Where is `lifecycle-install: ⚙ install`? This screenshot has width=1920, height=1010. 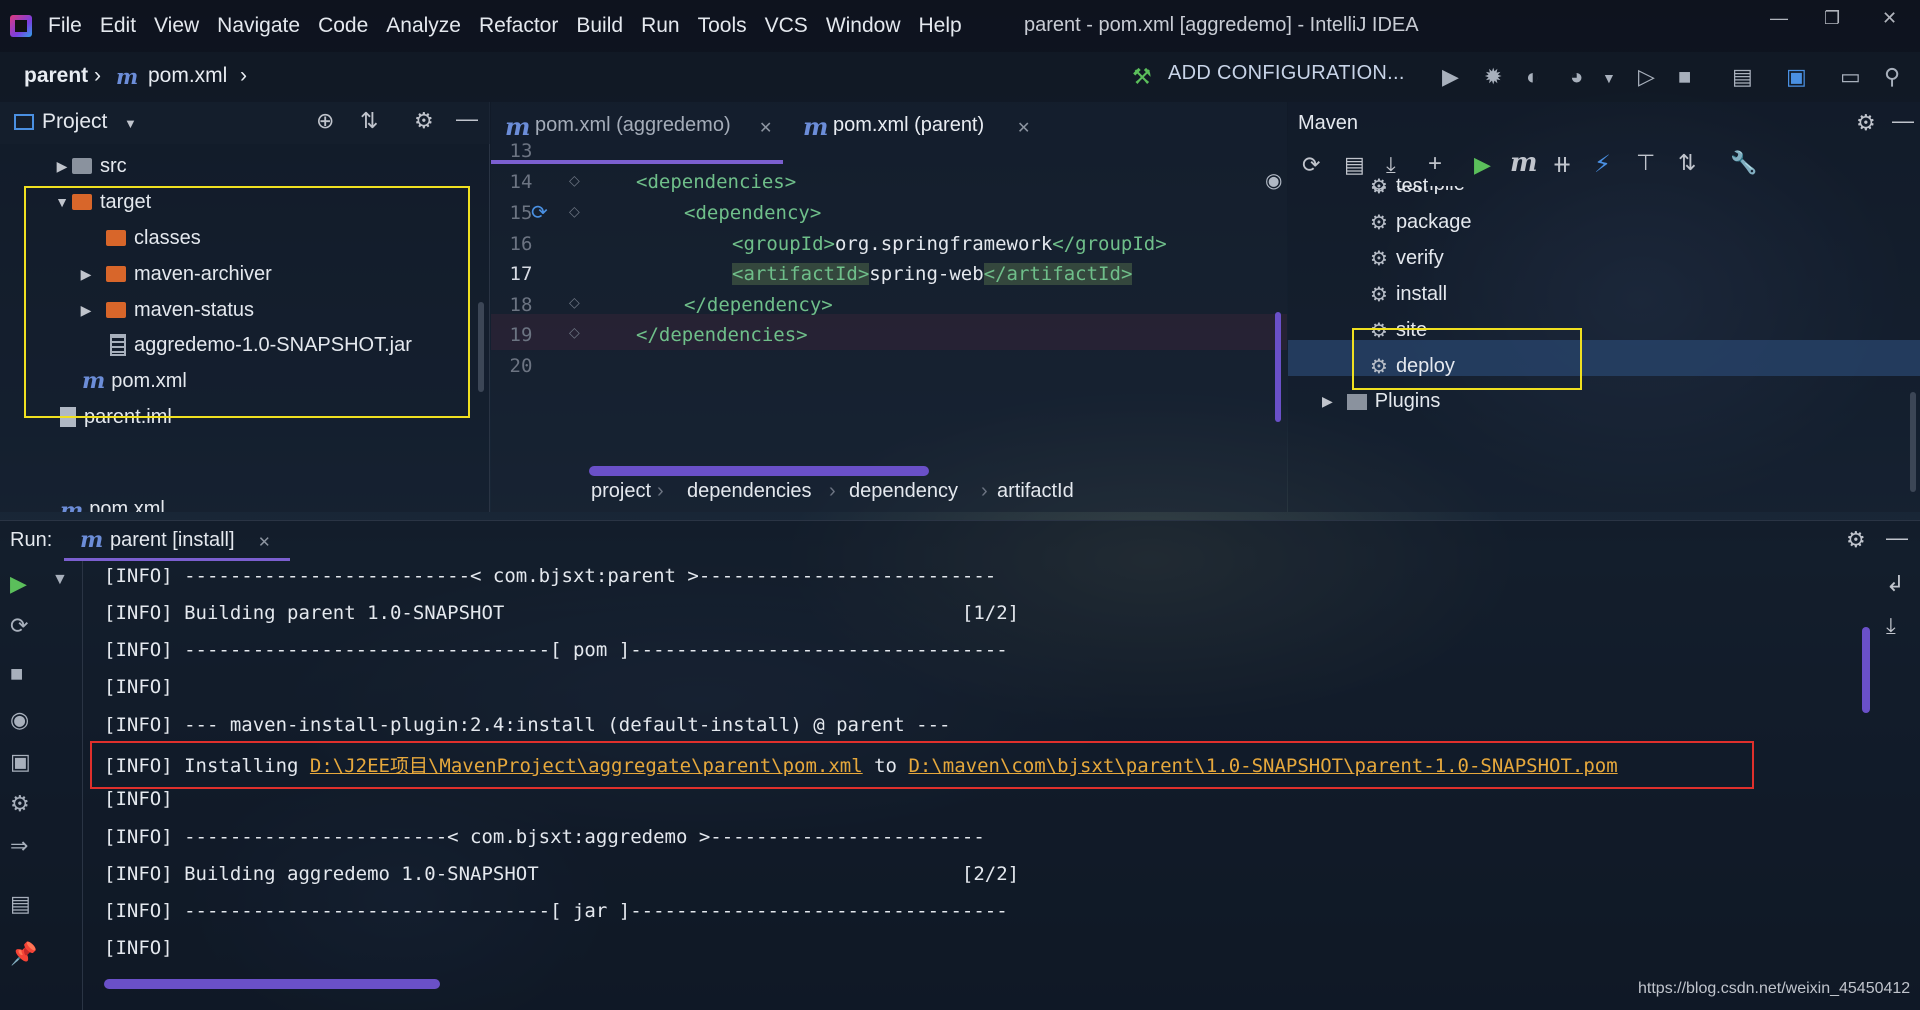 lifecycle-install: ⚙ install is located at coordinates (1408, 294).